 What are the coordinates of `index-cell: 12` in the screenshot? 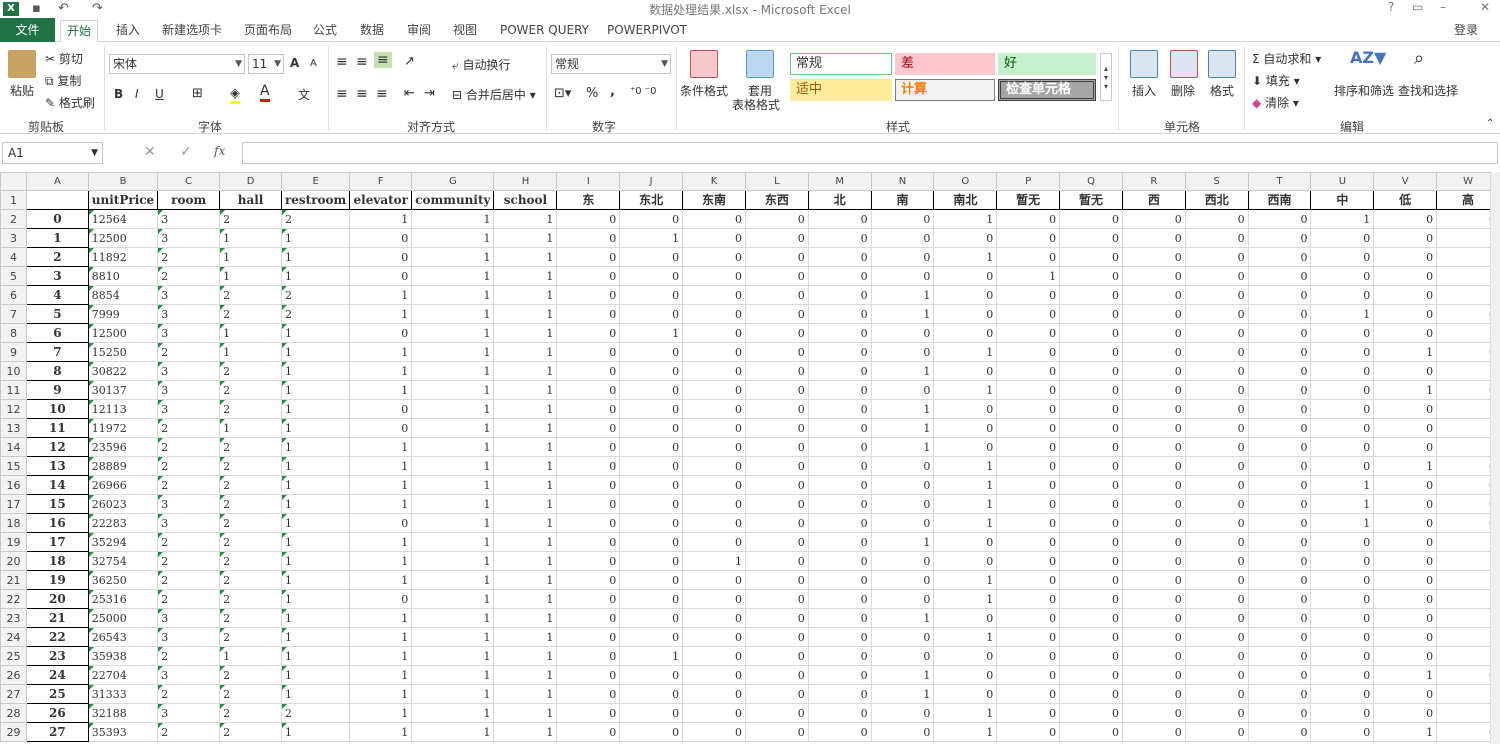 It's located at (57, 447).